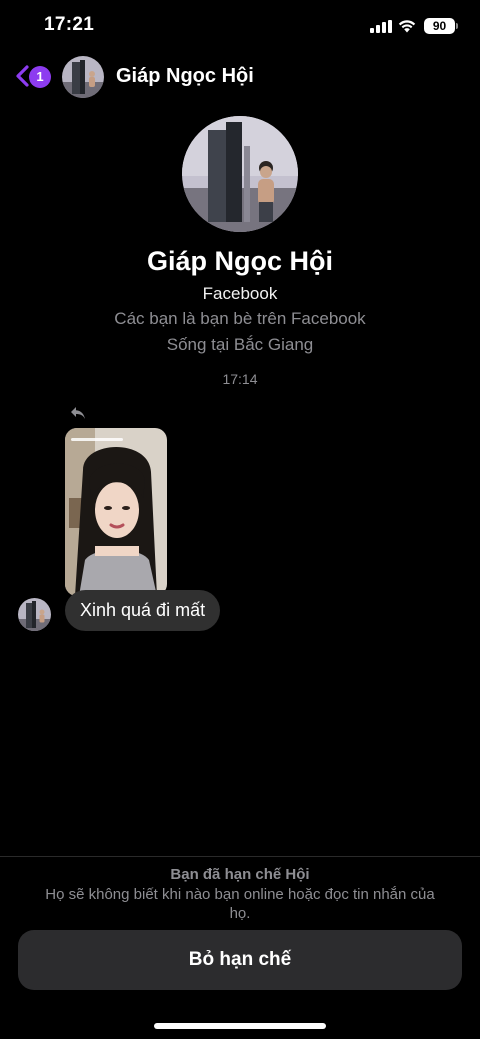 This screenshot has height=1039, width=480. What do you see at coordinates (381, 26) in the screenshot?
I see `cellular-signal-icon` at bounding box center [381, 26].